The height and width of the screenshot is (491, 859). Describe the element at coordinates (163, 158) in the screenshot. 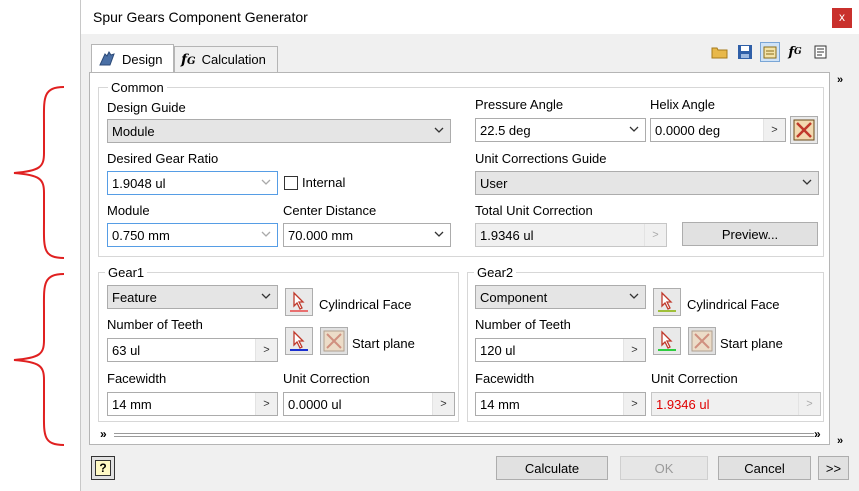

I see `desired-gear-ratio-label: Desired Gear Ratio` at that location.